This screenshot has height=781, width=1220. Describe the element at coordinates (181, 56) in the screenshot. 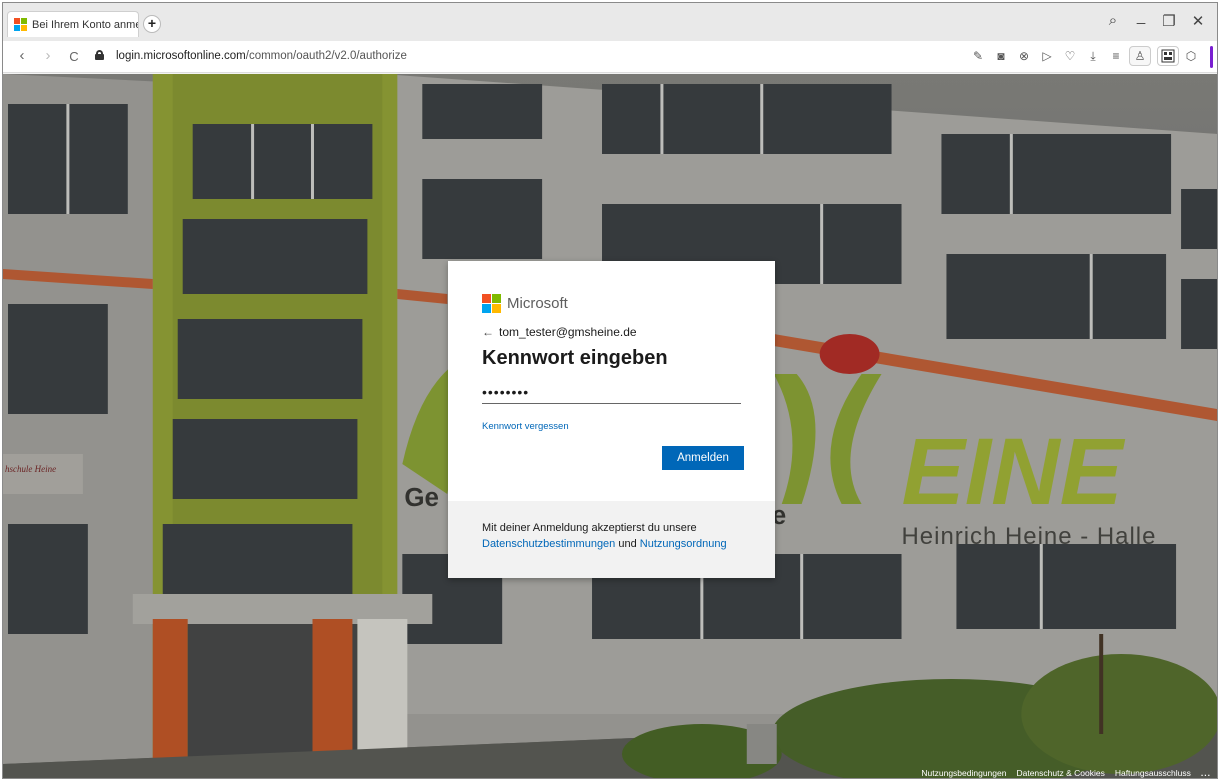

I see `url-host: login.microsoftonline.com` at that location.